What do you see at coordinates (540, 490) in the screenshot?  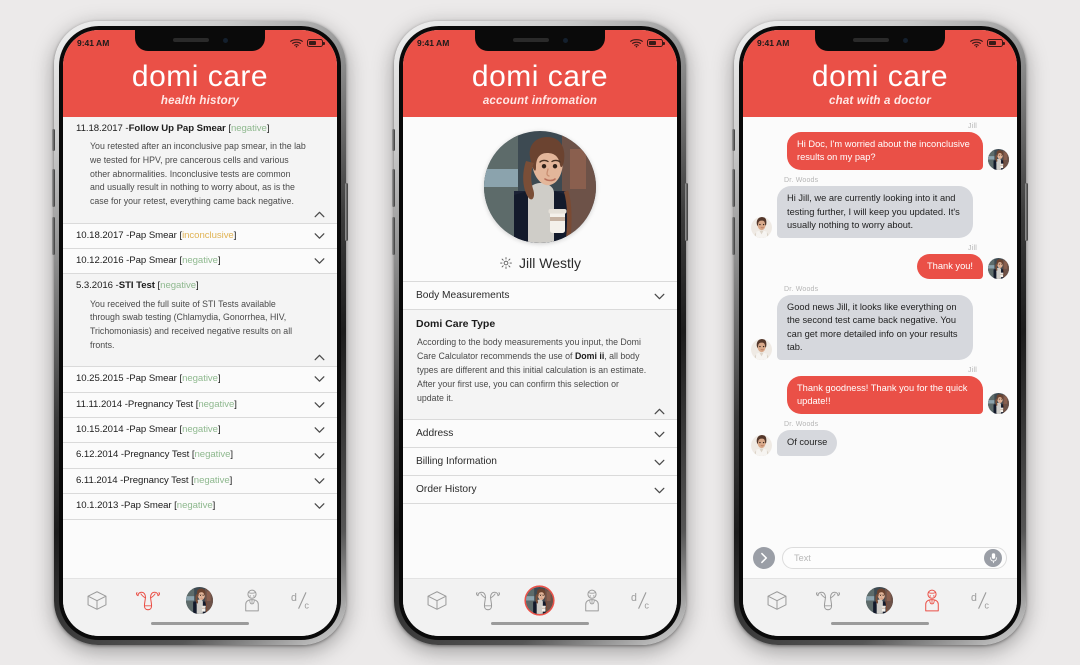 I see `account-row: Order History` at bounding box center [540, 490].